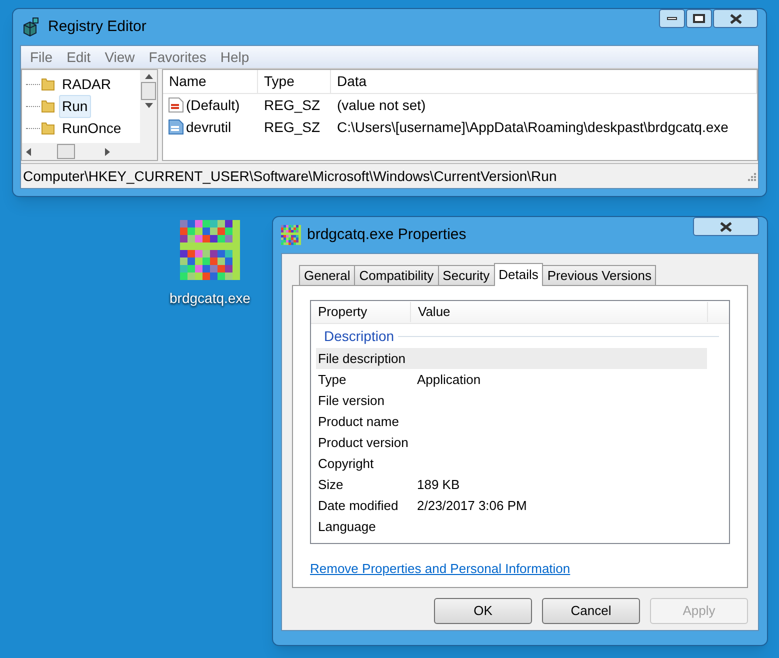 This screenshot has height=658, width=779. I want to click on property-value: 189 KB, so click(438, 485).